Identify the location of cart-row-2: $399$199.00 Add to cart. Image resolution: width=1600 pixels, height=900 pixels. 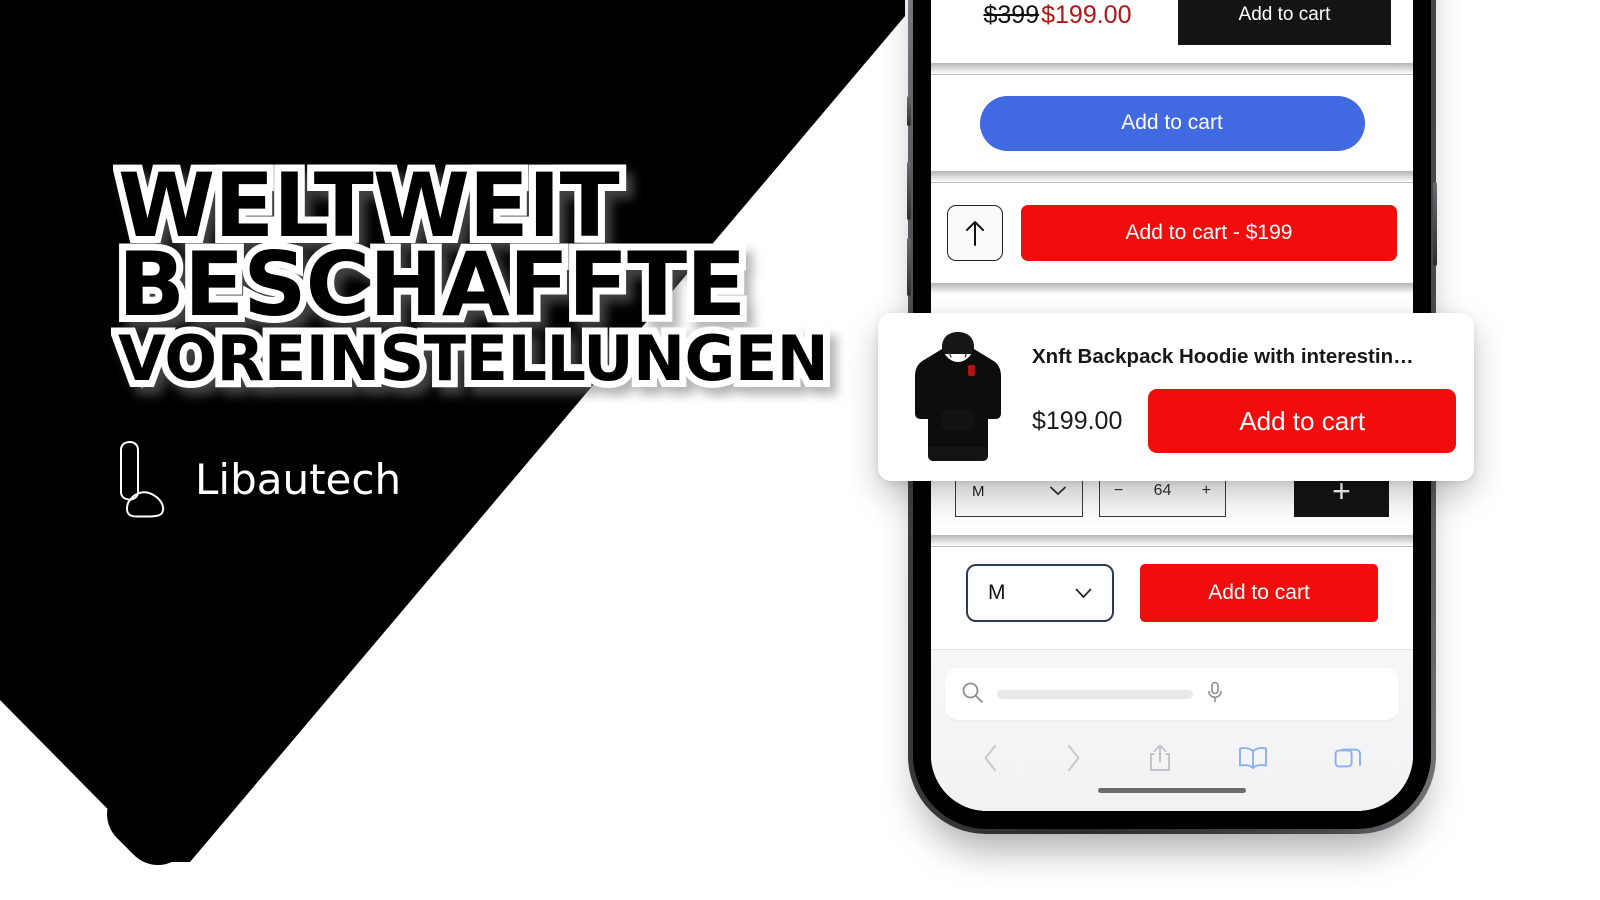
(1172, 31).